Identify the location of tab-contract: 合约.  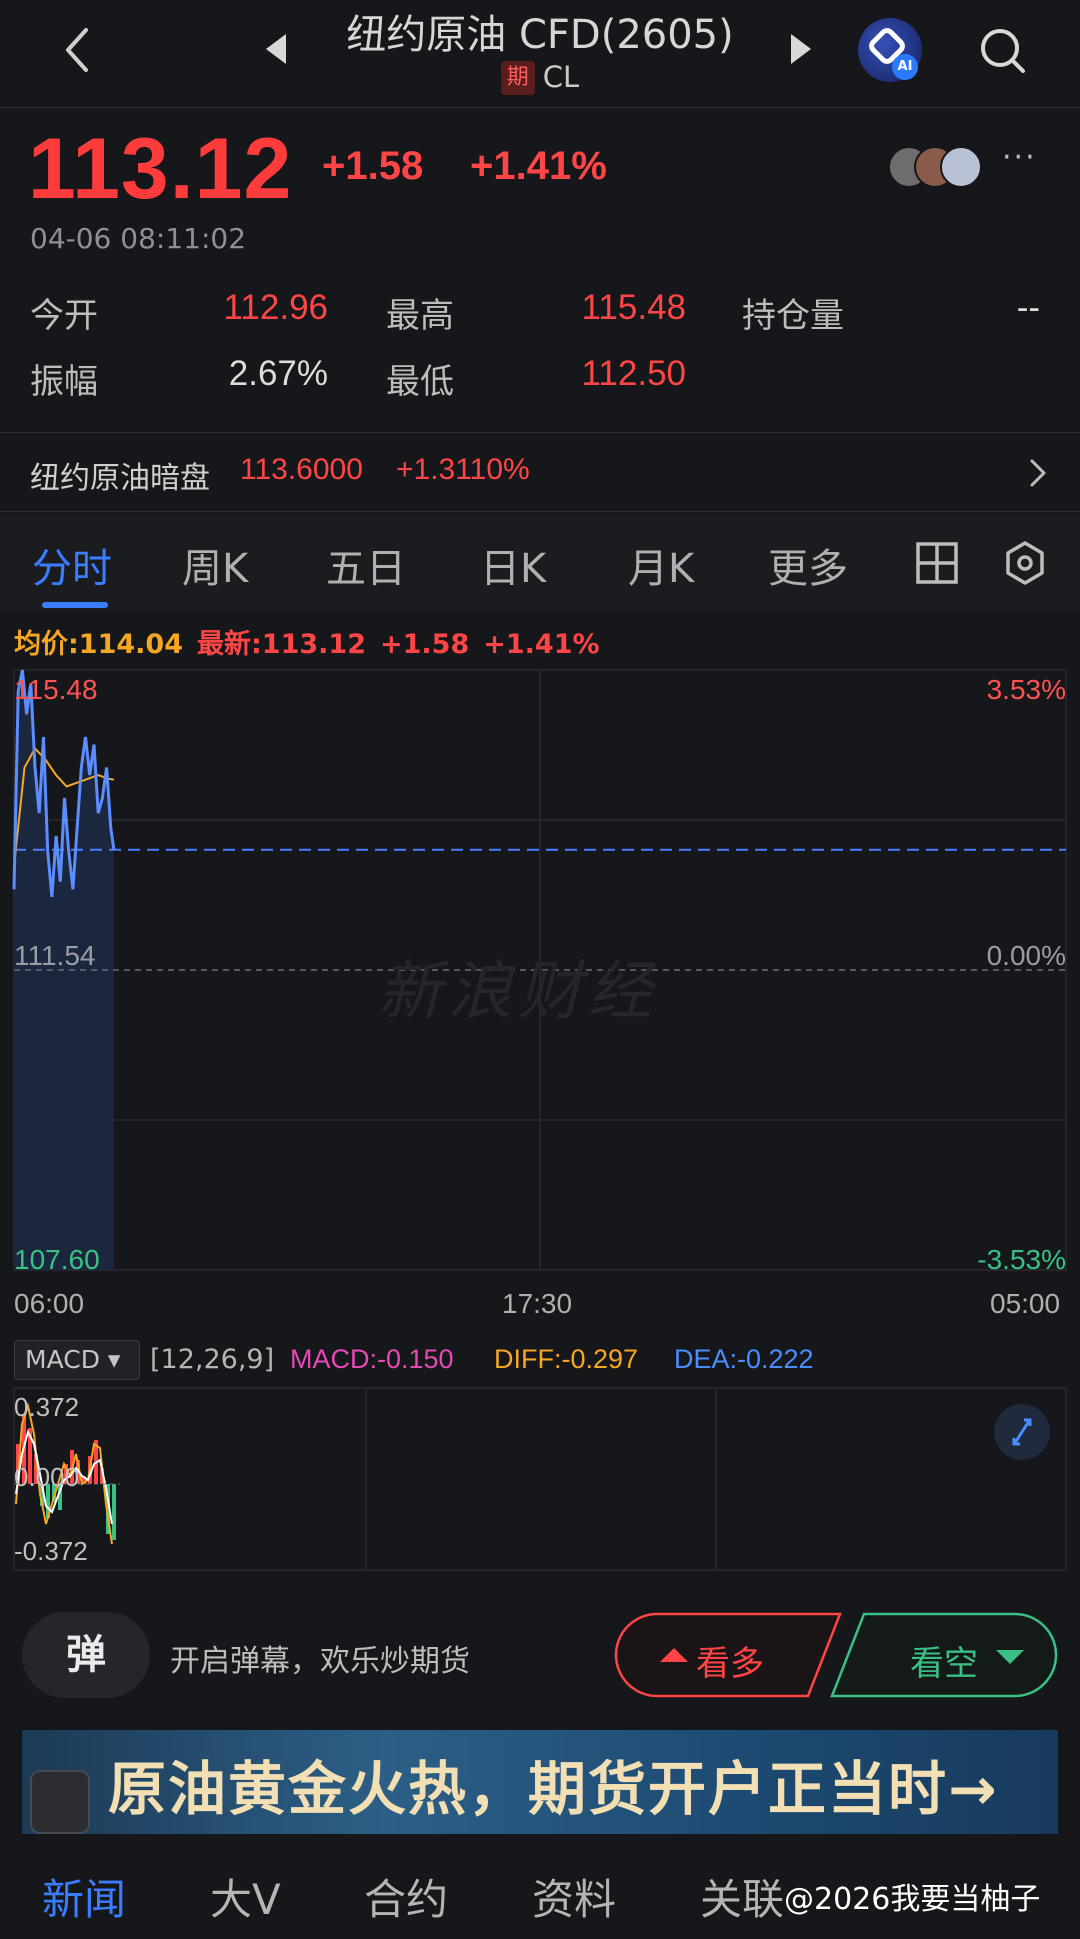
(406, 1896).